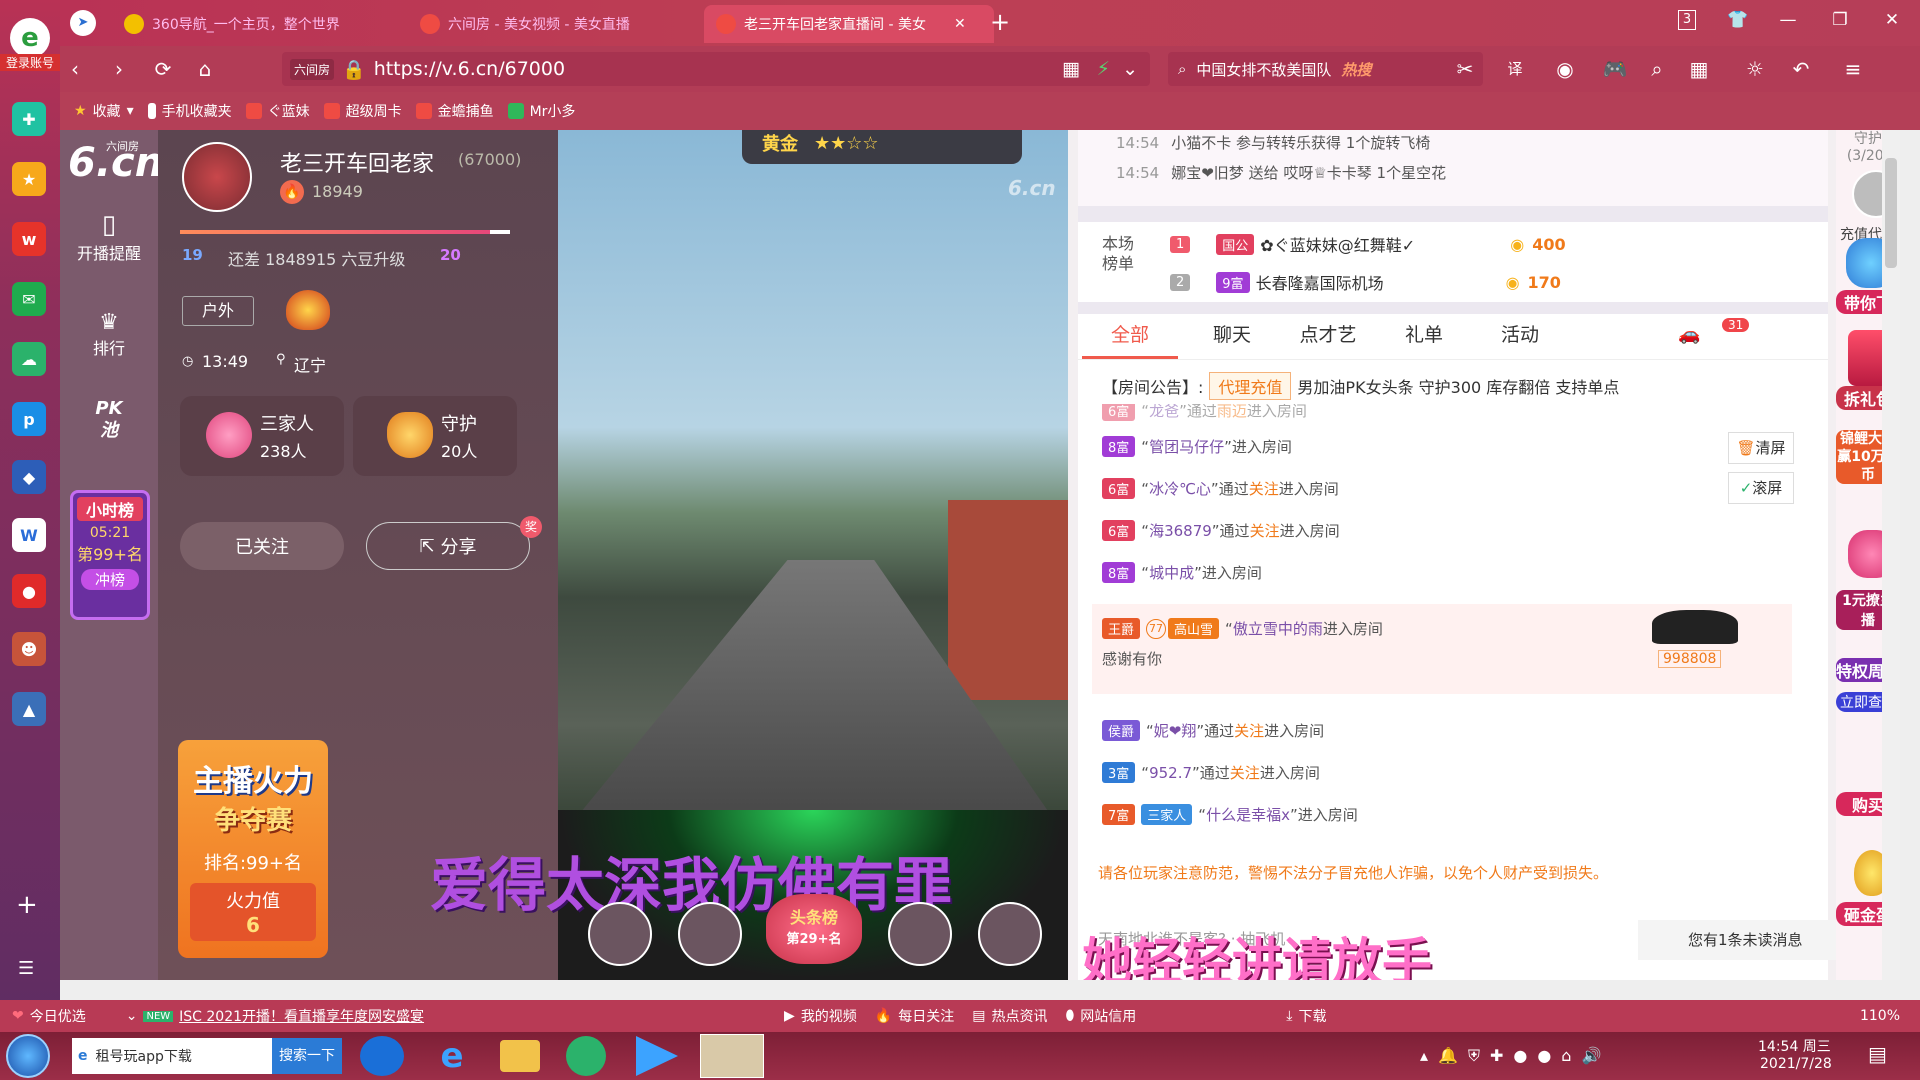  Describe the element at coordinates (27, 905) in the screenshot. I see `add-icon: +` at that location.